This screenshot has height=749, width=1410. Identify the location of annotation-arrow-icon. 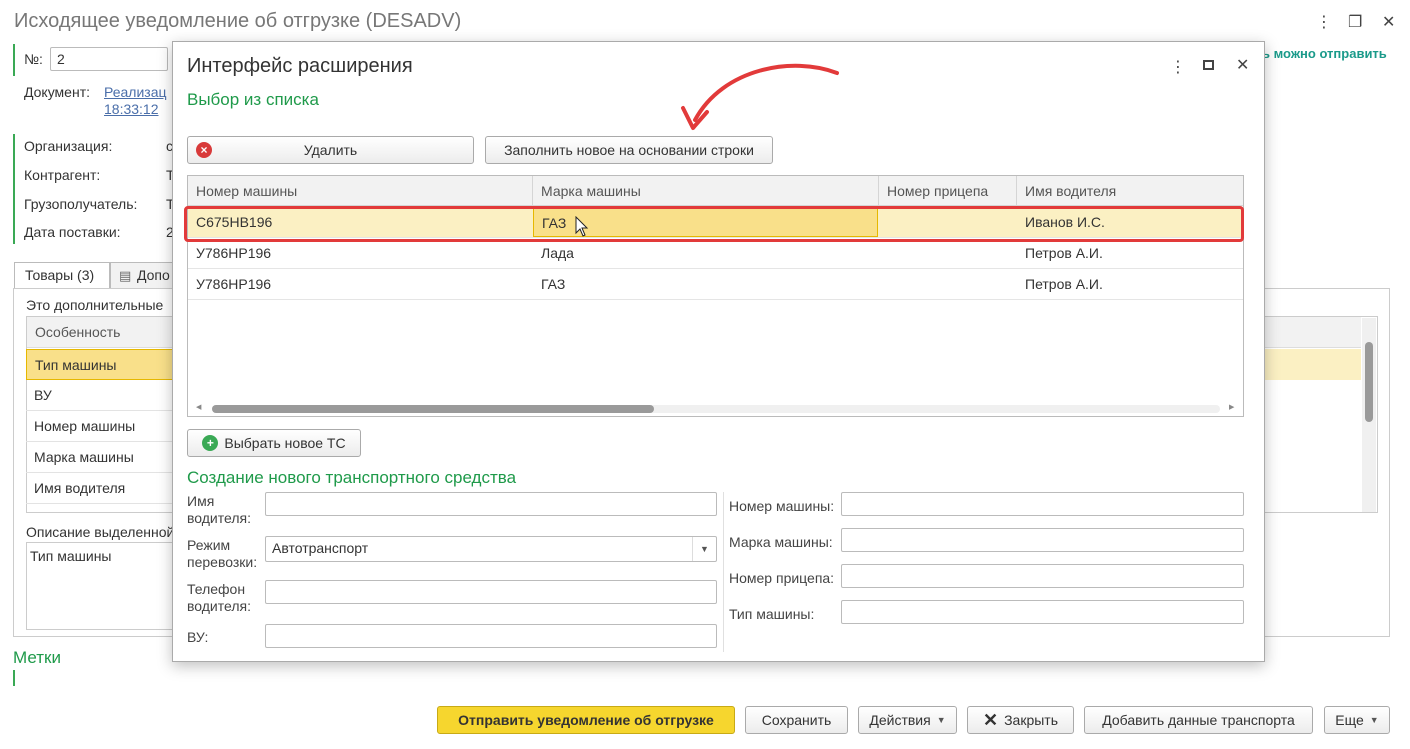
(760, 96).